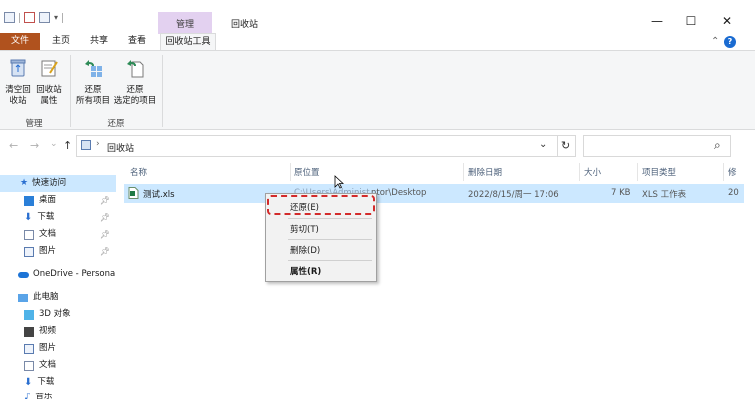  Describe the element at coordinates (304, 229) in the screenshot. I see `menu-item-cut: 剪切(T)` at that location.